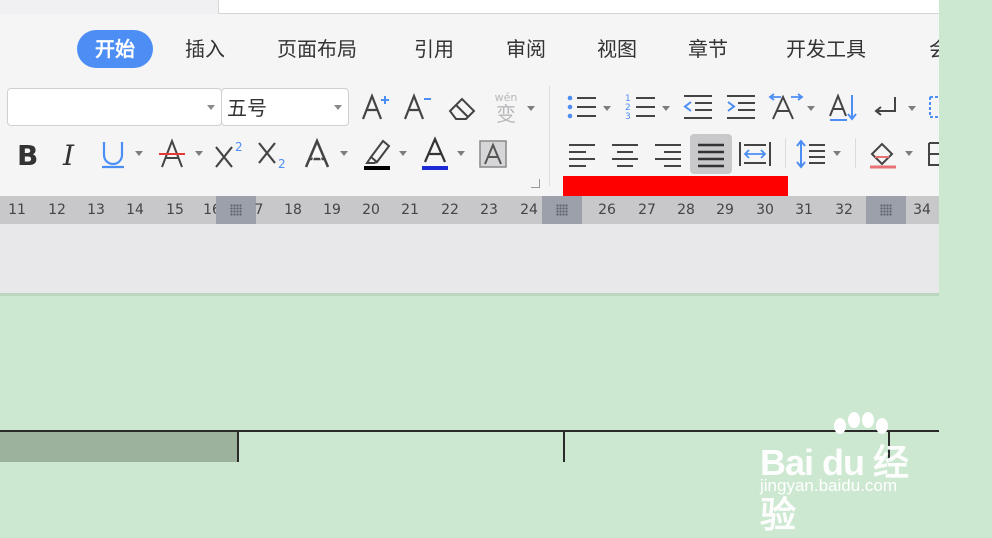 This screenshot has width=992, height=538. Describe the element at coordinates (526, 49) in the screenshot. I see `tab-review: 审阅` at that location.